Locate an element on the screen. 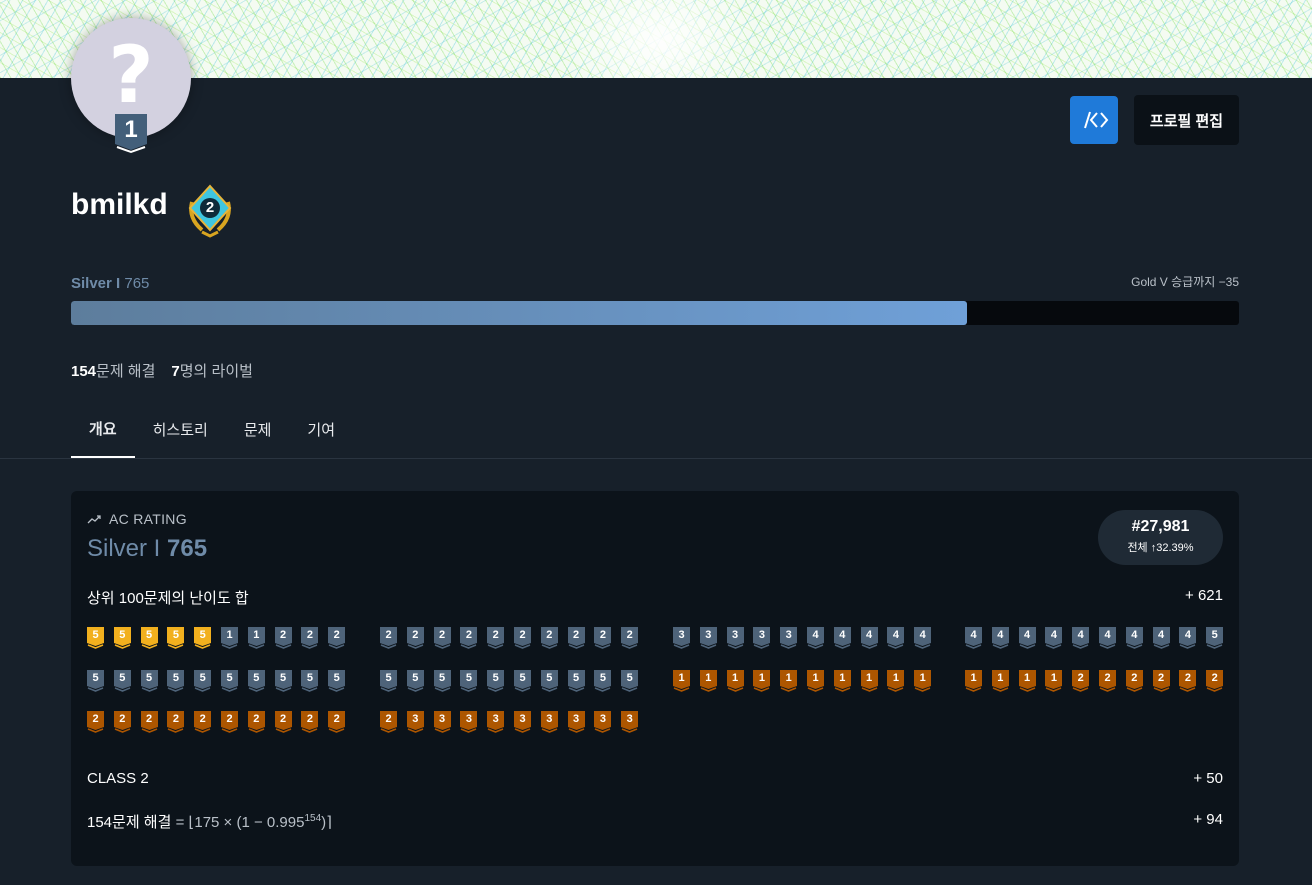 Image resolution: width=1312 pixels, height=885 pixels. code-button is located at coordinates (1094, 120).